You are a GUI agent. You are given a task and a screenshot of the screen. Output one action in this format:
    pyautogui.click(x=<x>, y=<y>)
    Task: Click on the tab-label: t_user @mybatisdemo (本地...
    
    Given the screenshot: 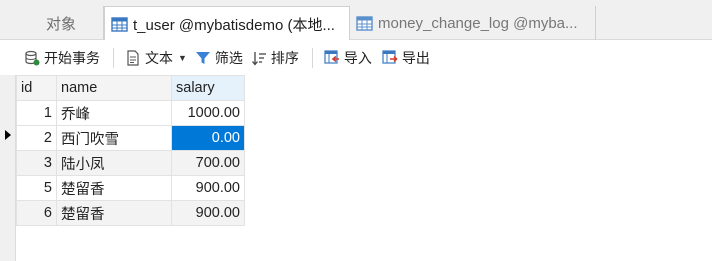 What is the action you would take?
    pyautogui.click(x=234, y=25)
    